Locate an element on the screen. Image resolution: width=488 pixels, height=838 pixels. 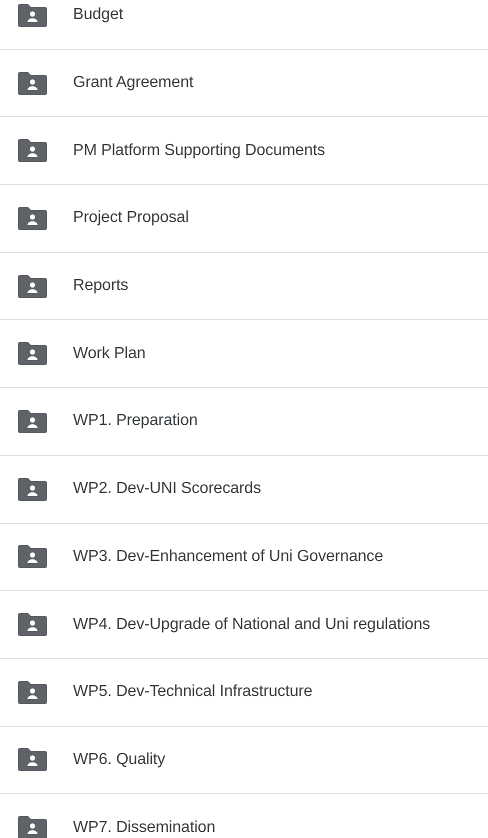
folder-row: Work Plan is located at coordinates (244, 354).